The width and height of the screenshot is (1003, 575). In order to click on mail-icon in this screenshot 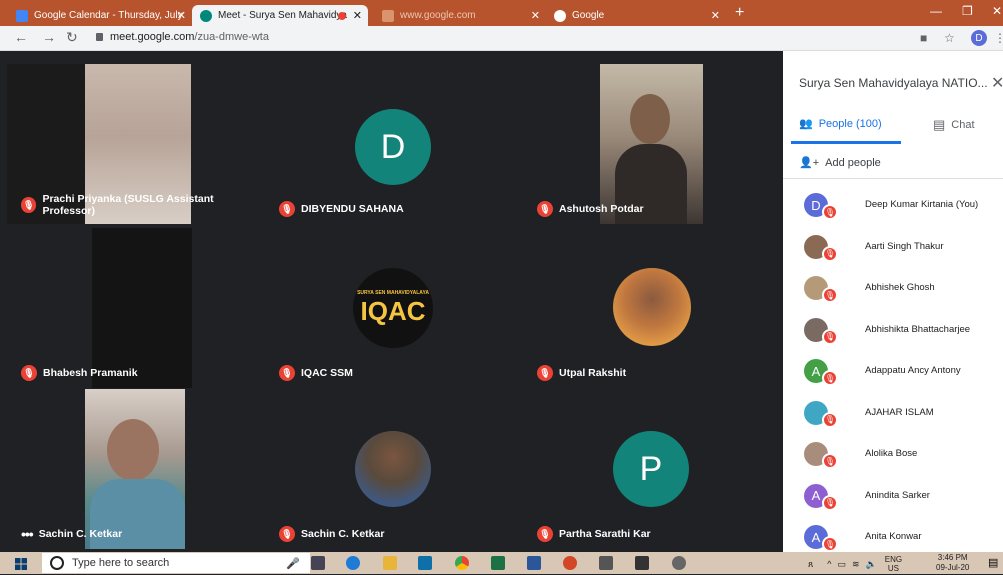, I will do `click(642, 563)`.